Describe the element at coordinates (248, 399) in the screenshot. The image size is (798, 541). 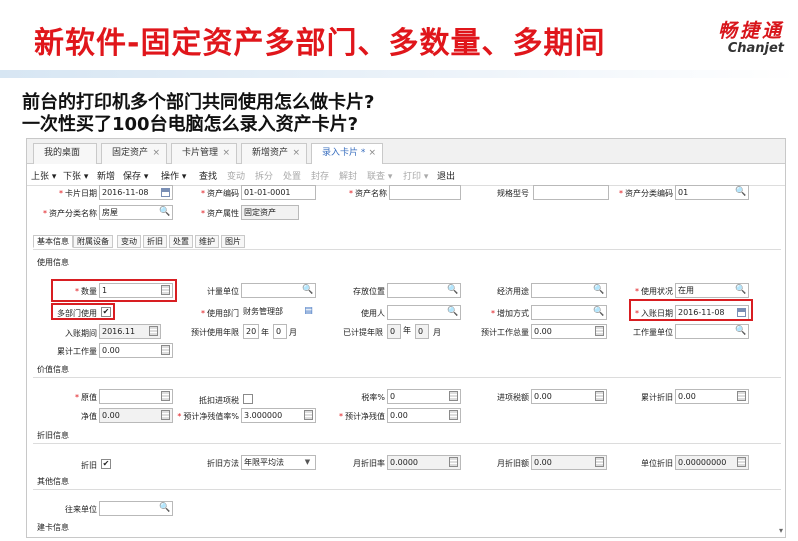
I see `deduct-checkbox` at that location.